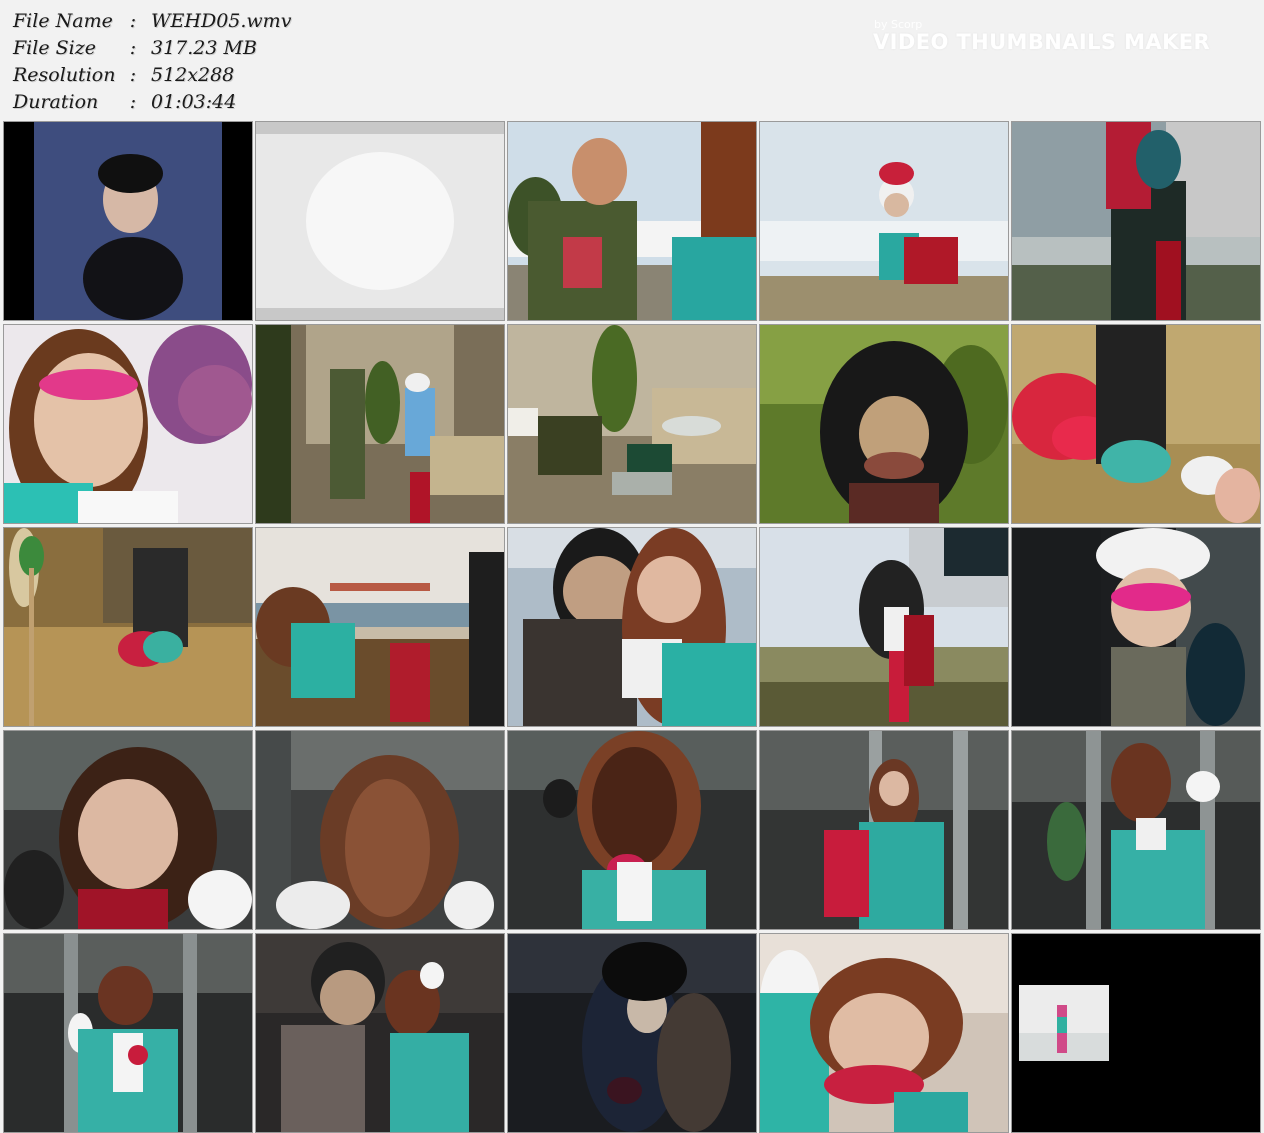 The image size is (1264, 1133). I want to click on file-name-row: File Name: WEHD05.wmv, so click(152, 21).